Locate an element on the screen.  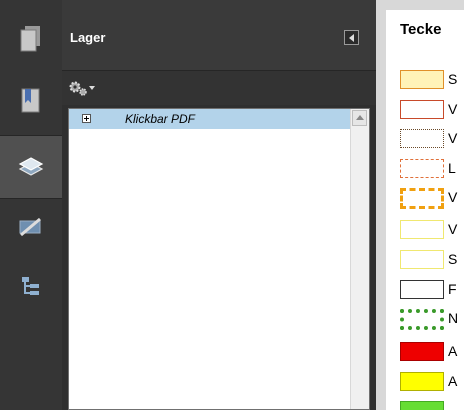
scroll-up-button is located at coordinates (359, 118).